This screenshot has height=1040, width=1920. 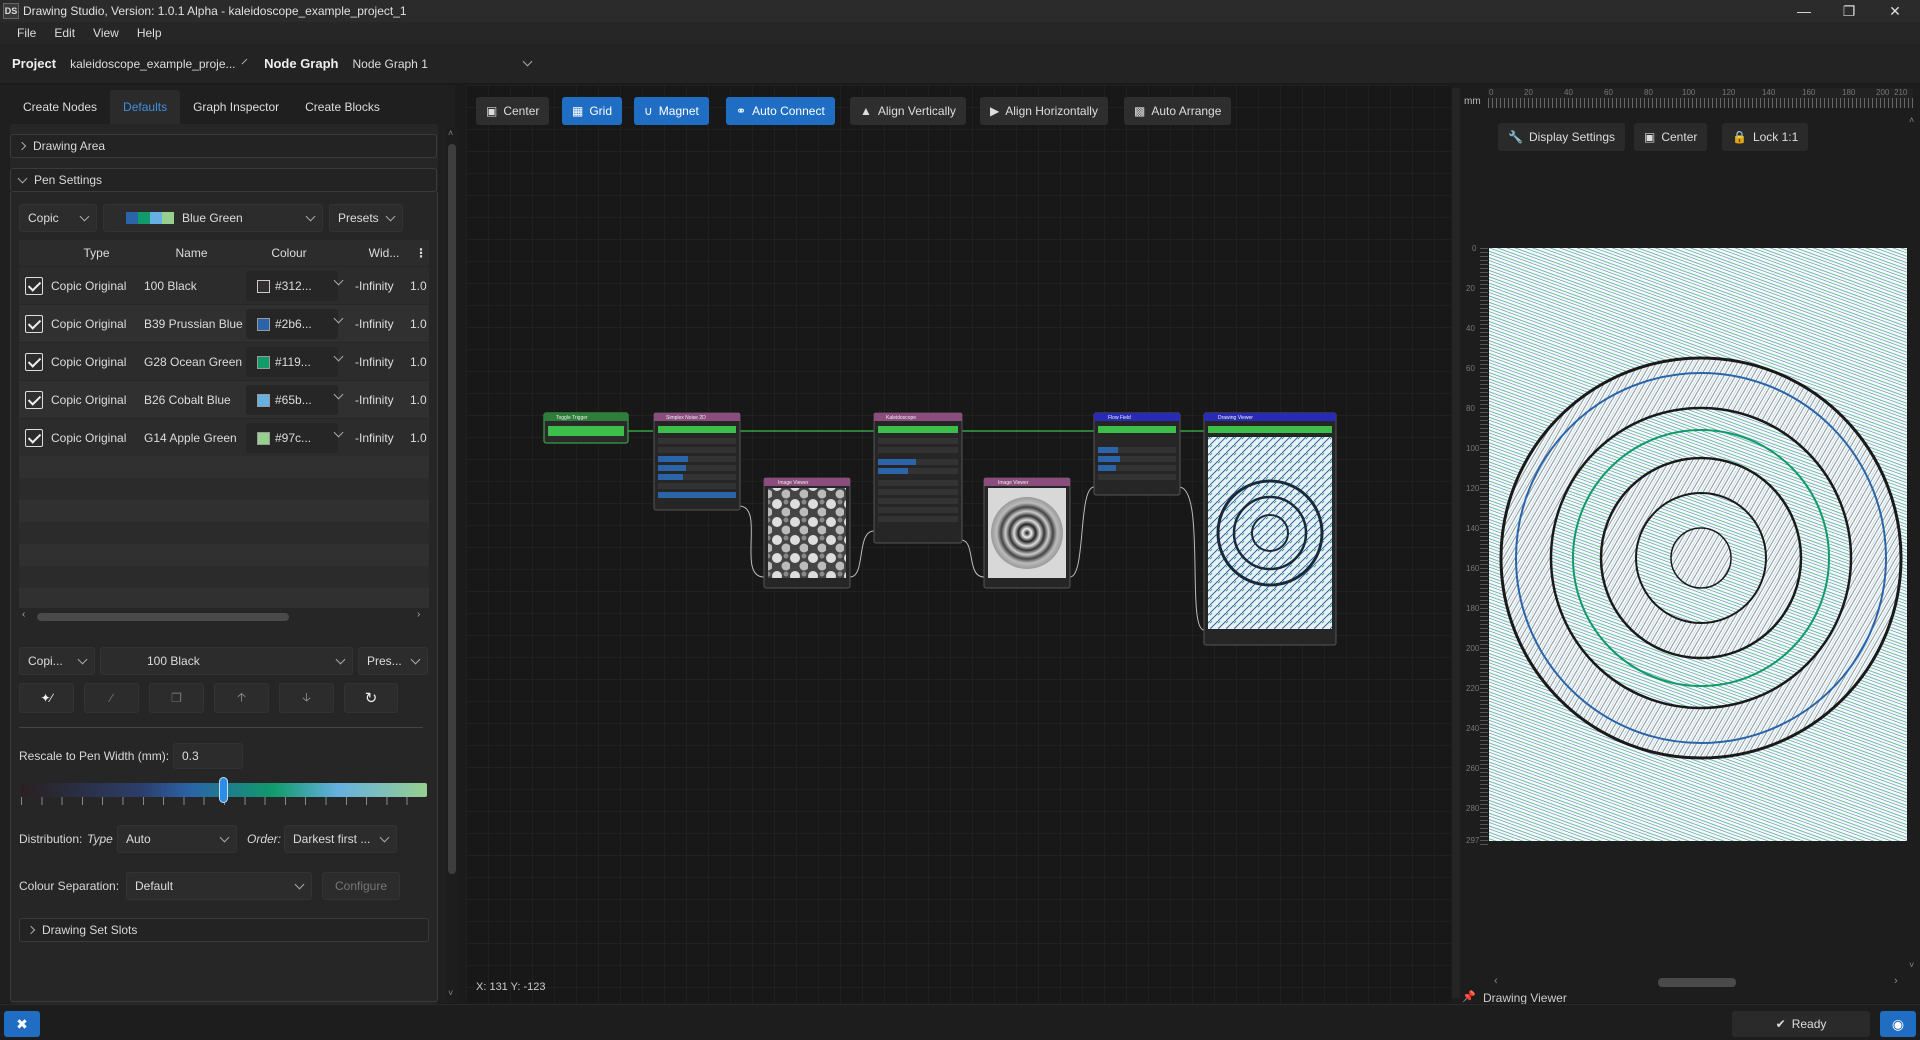 I want to click on rescale-label: Rescale to Pen Width (mm):, so click(x=94, y=756).